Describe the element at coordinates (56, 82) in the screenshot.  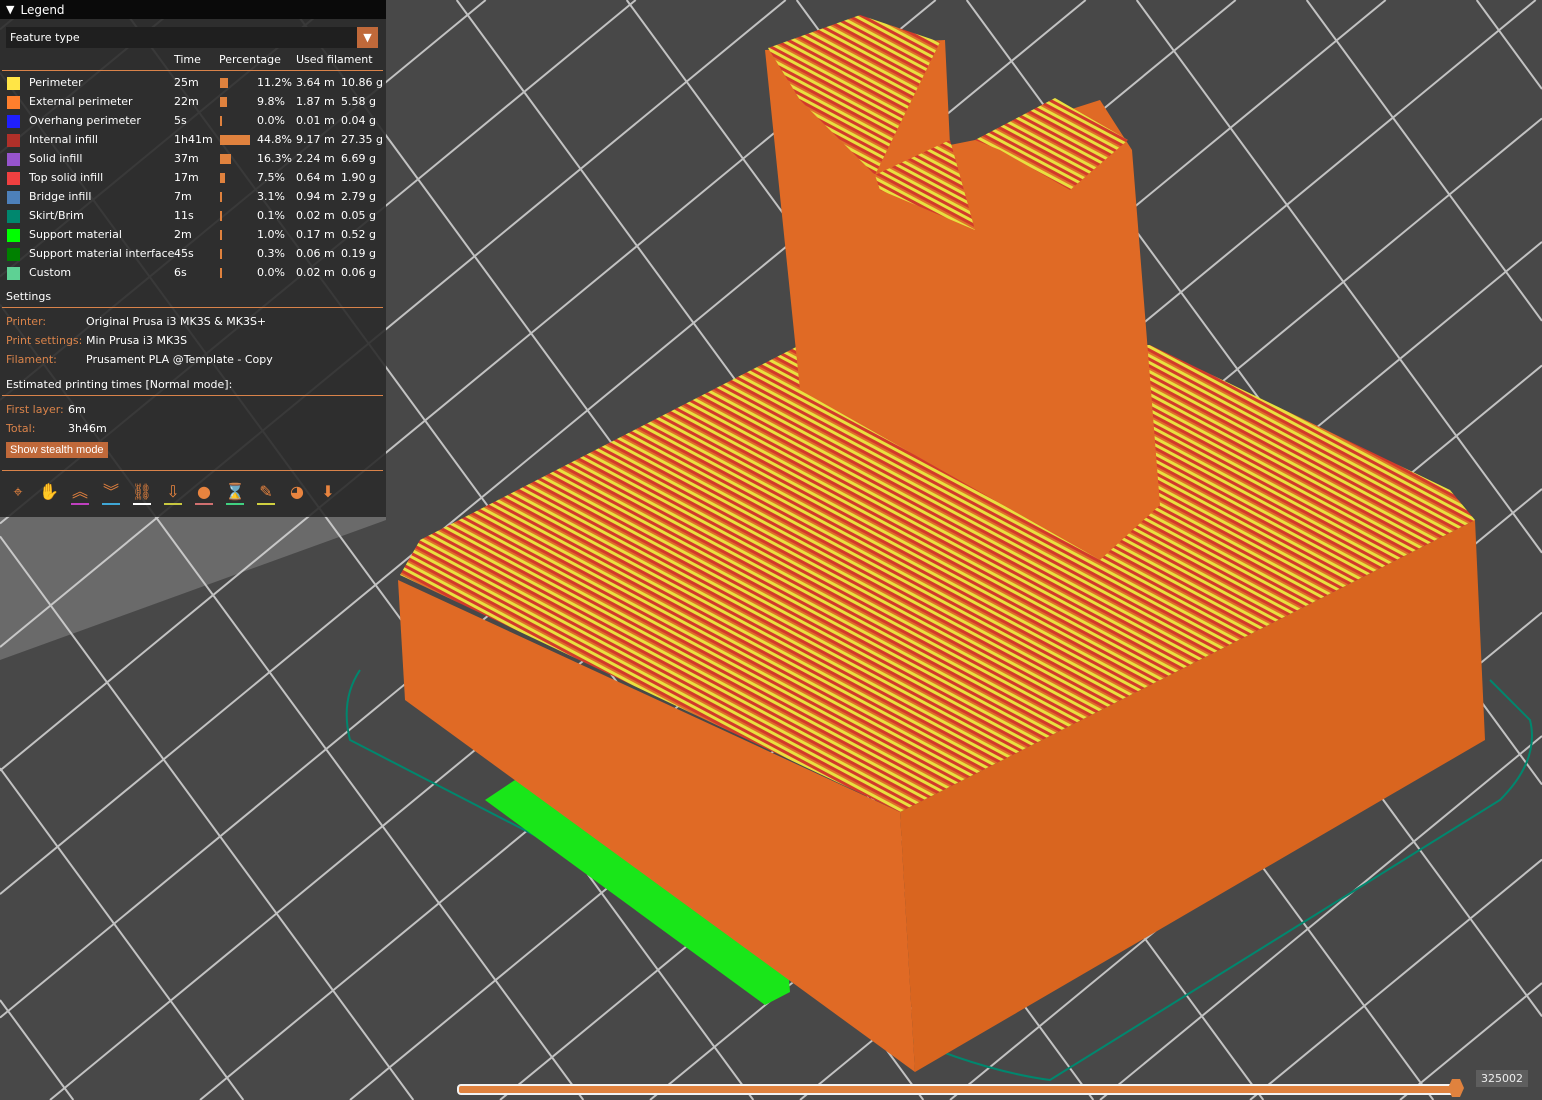
I see `feature-label: Perimeter` at that location.